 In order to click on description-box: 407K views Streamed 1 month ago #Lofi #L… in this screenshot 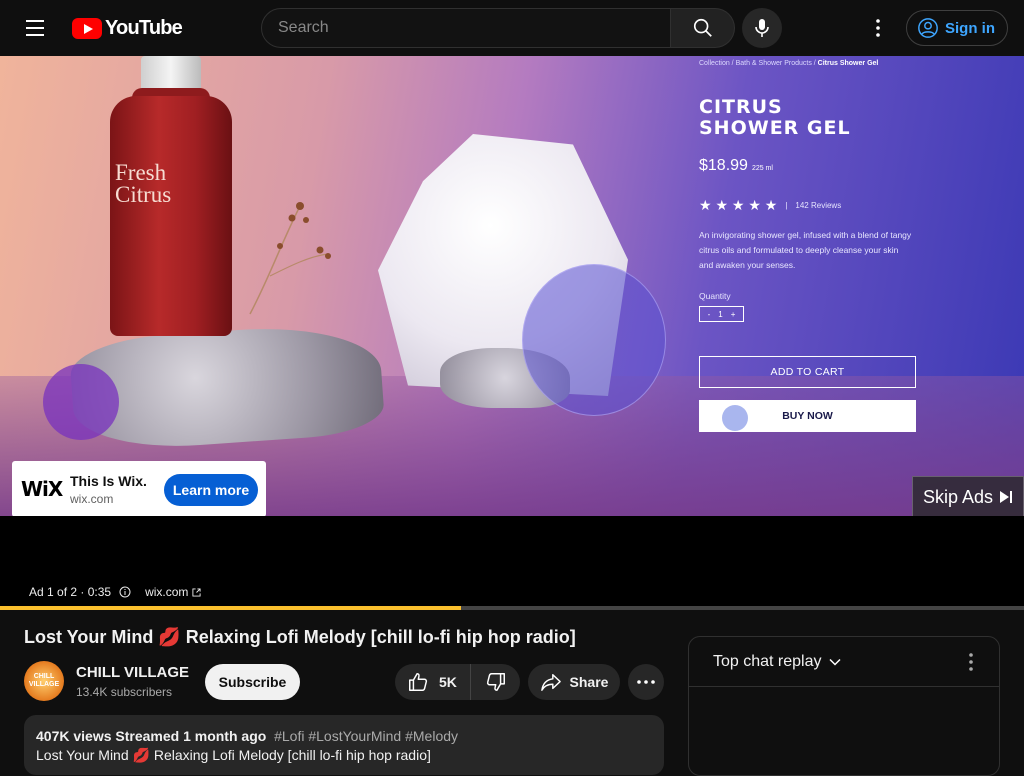, I will do `click(344, 745)`.